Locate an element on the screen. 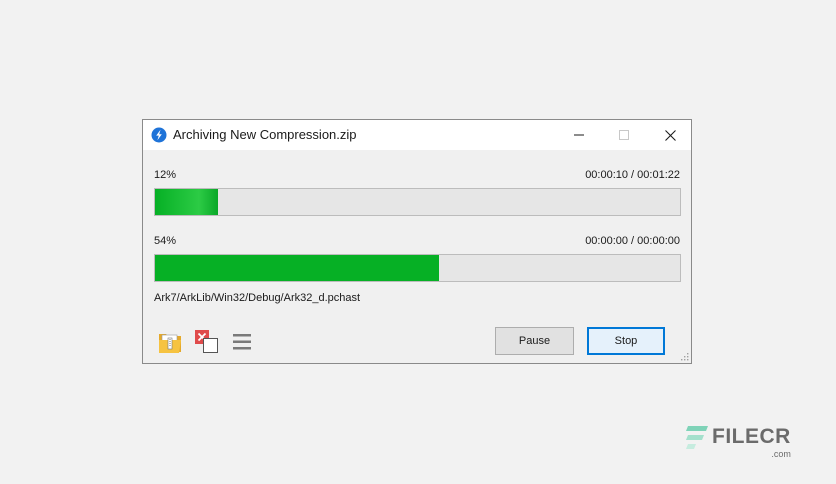  maximize-button is located at coordinates (624, 135).